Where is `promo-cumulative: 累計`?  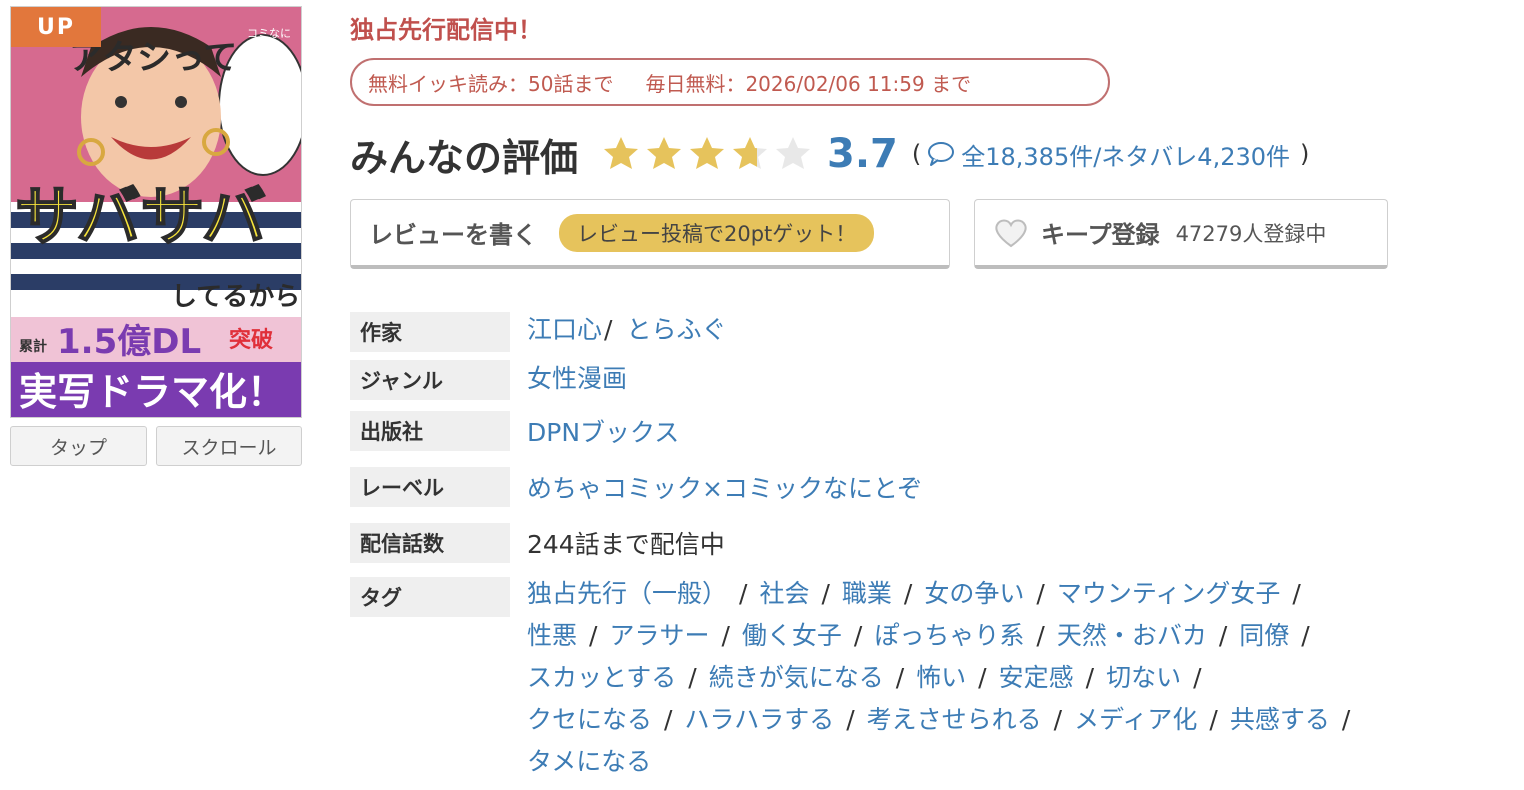
promo-cumulative: 累計 is located at coordinates (33, 346).